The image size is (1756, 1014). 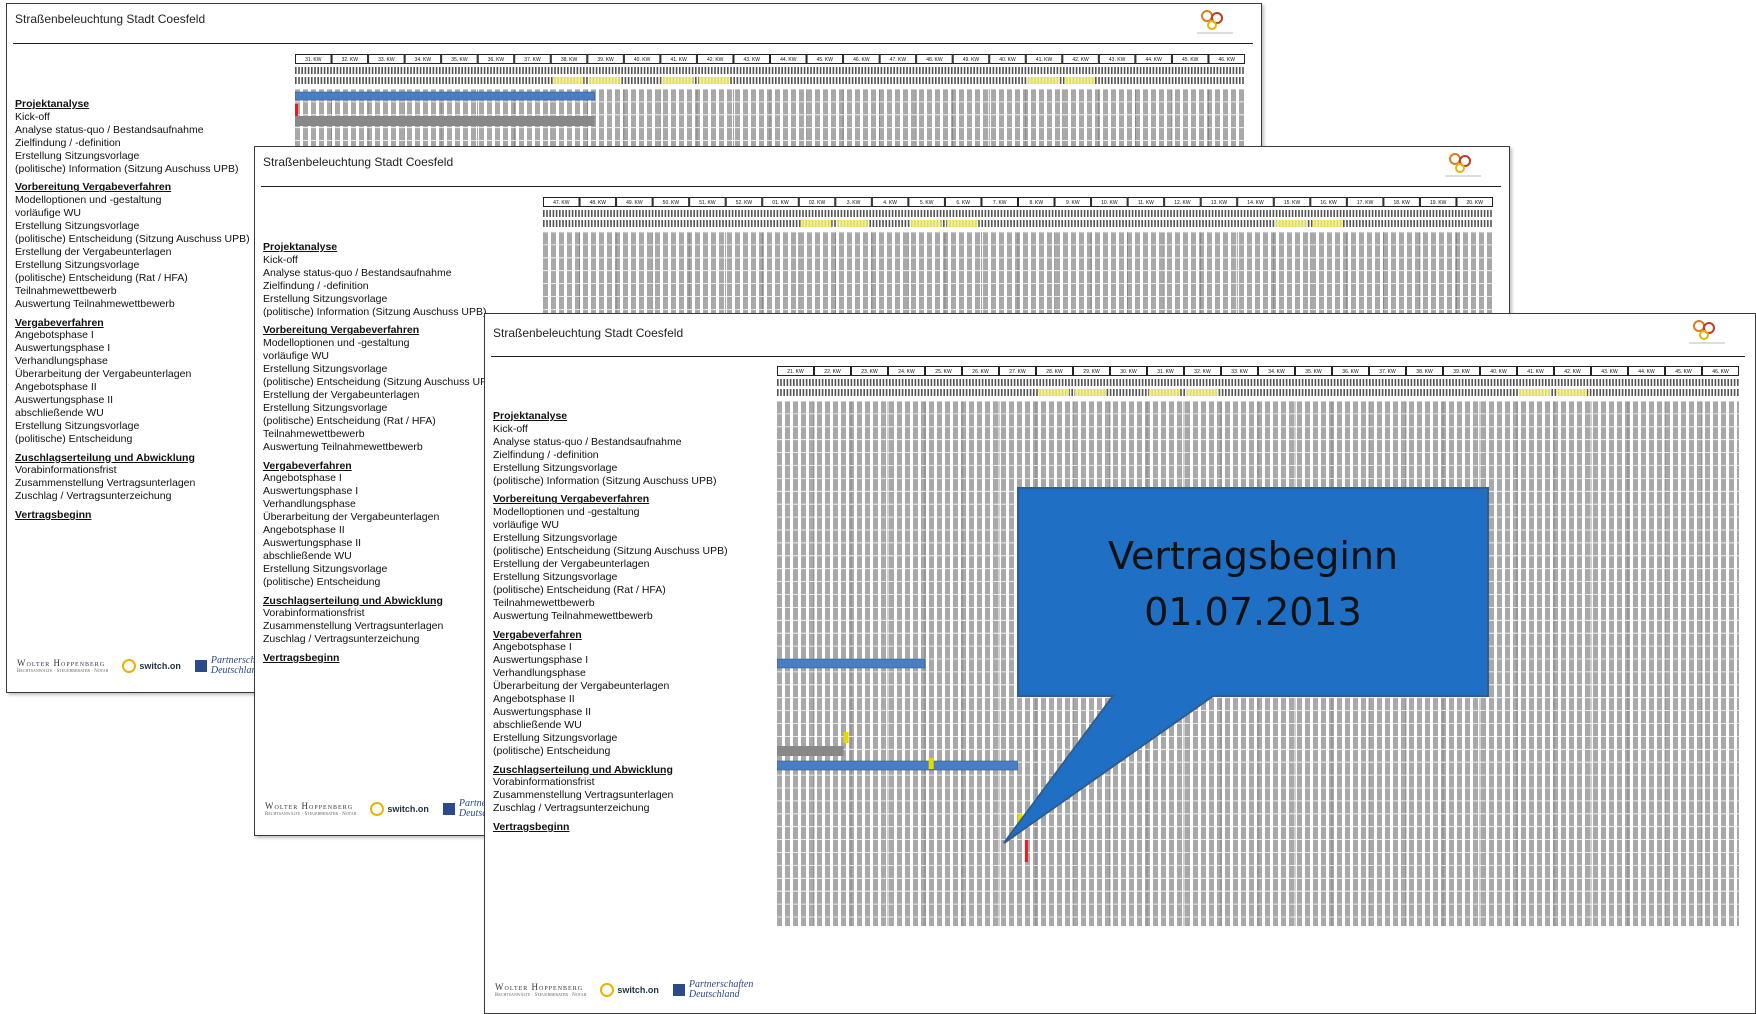 What do you see at coordinates (712, 990) in the screenshot?
I see `partnerschaften-logo: PartnerschaftenDeutschland` at bounding box center [712, 990].